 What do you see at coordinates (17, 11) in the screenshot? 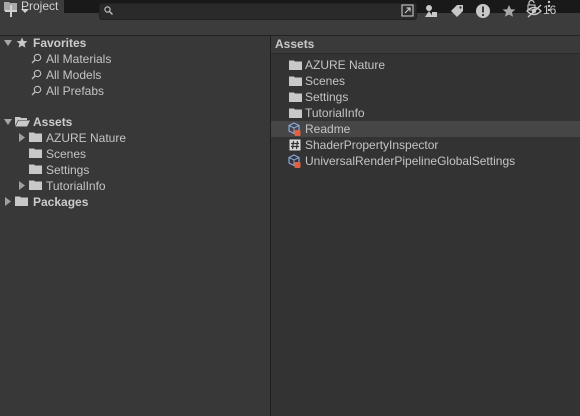
I see `create-dropdown-button` at bounding box center [17, 11].